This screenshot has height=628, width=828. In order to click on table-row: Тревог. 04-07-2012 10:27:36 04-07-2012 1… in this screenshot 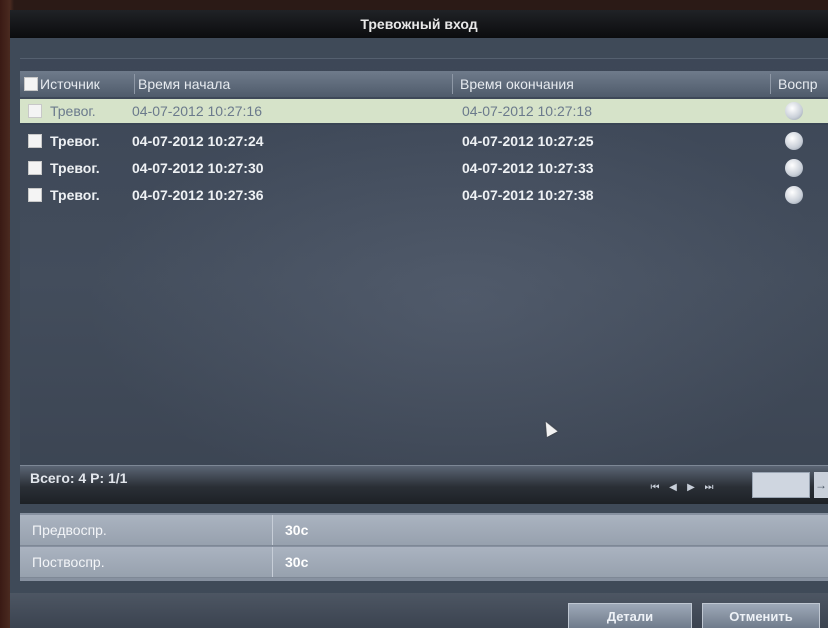, I will do `click(424, 195)`.